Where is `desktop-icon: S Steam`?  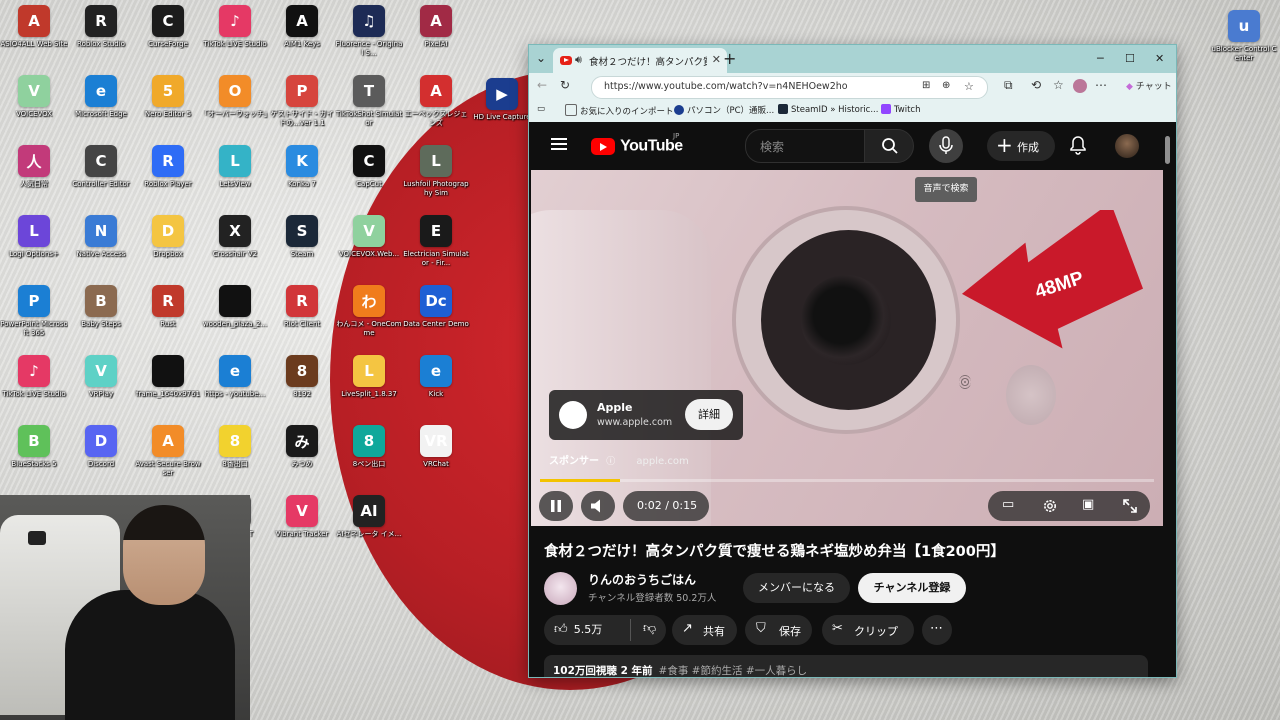
desktop-icon: S Steam is located at coordinates (302, 237).